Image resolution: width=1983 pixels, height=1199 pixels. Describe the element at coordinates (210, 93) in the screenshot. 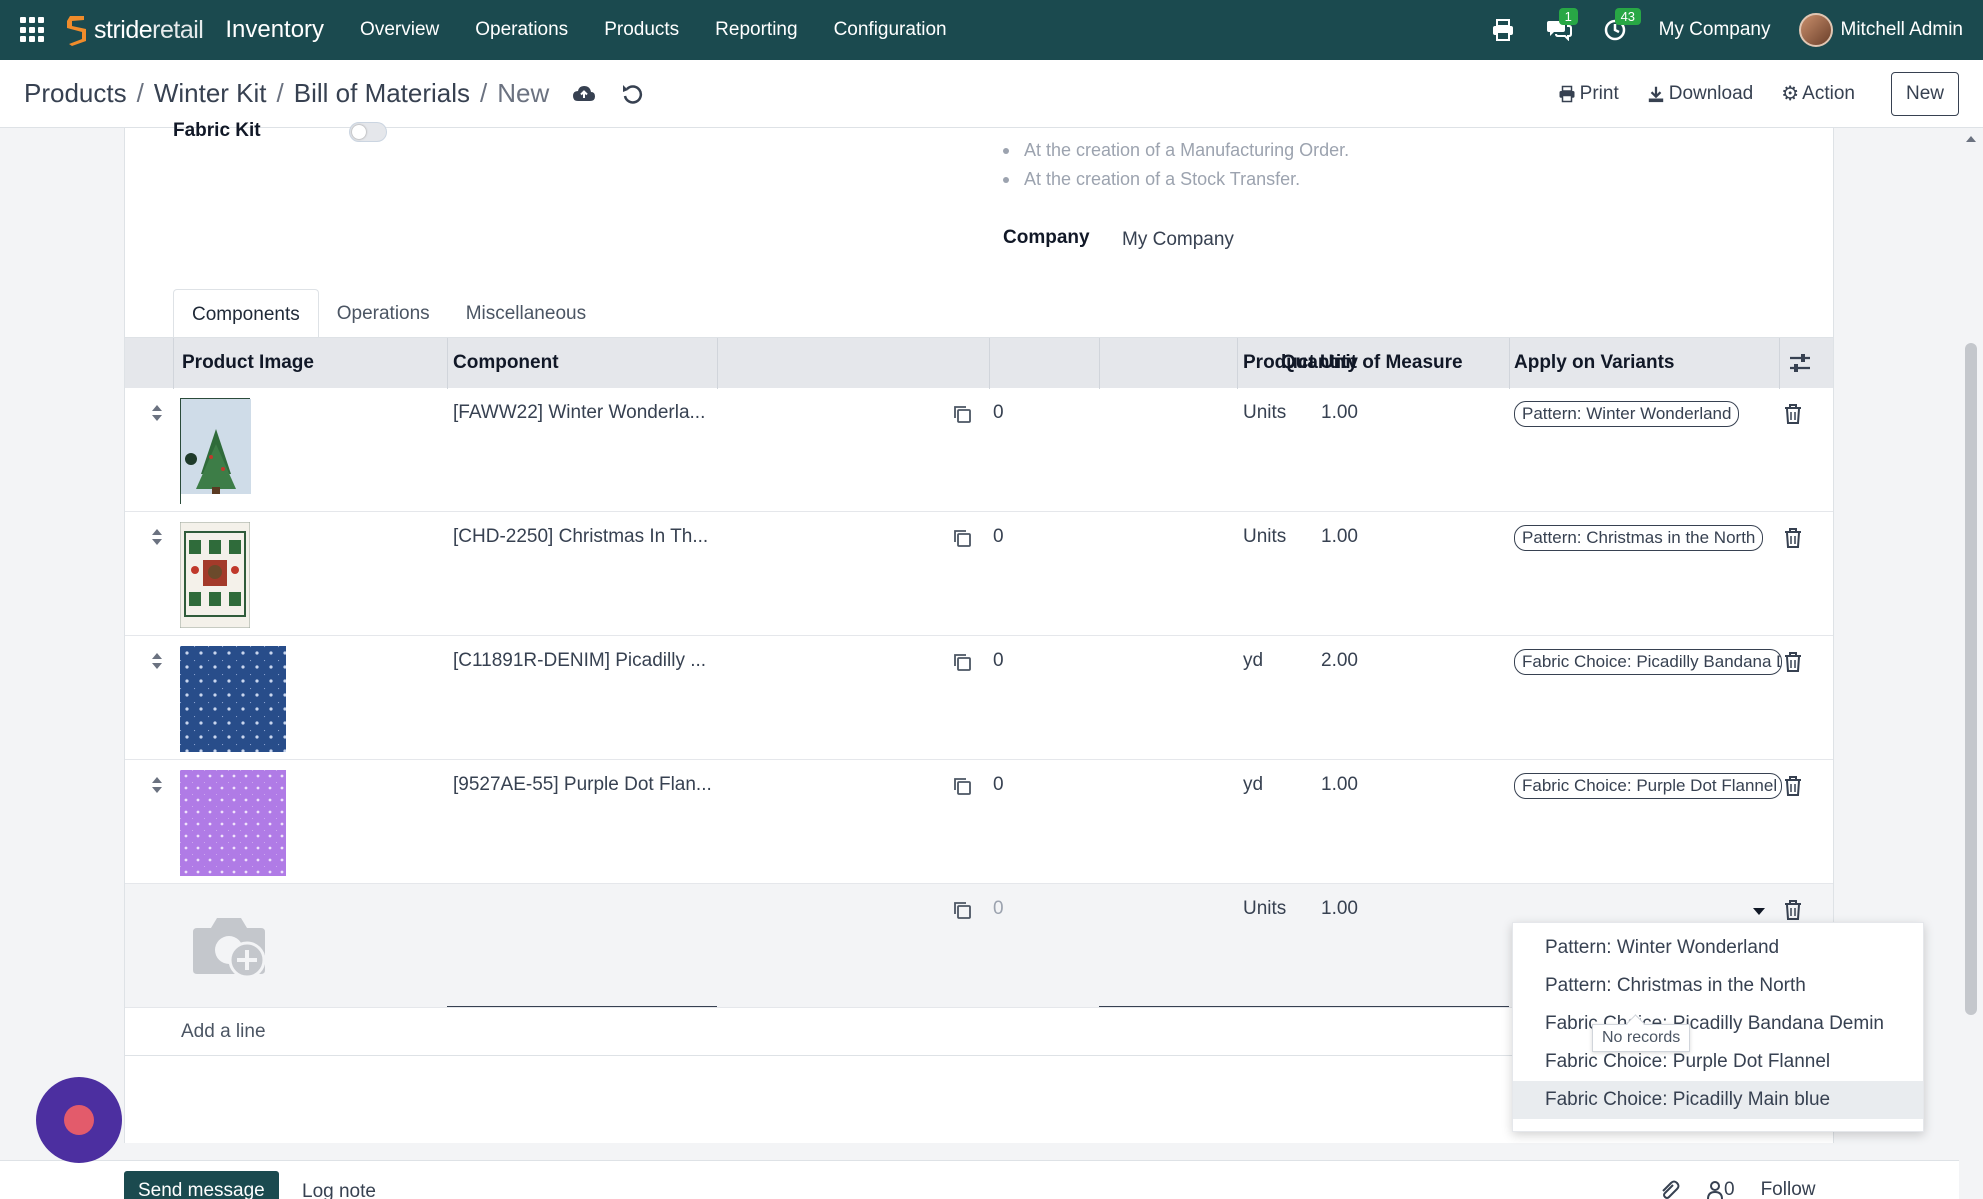

I see `breadcrumb-winter-kit: Winter Kit` at that location.